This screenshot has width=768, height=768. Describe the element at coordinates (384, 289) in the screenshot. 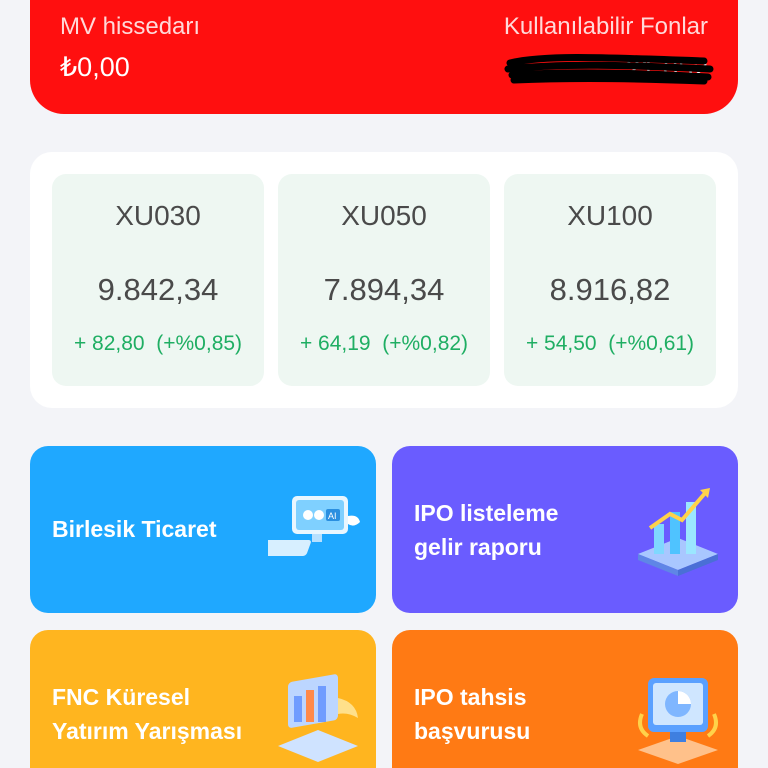

I see `index-value: 7.894,34` at that location.